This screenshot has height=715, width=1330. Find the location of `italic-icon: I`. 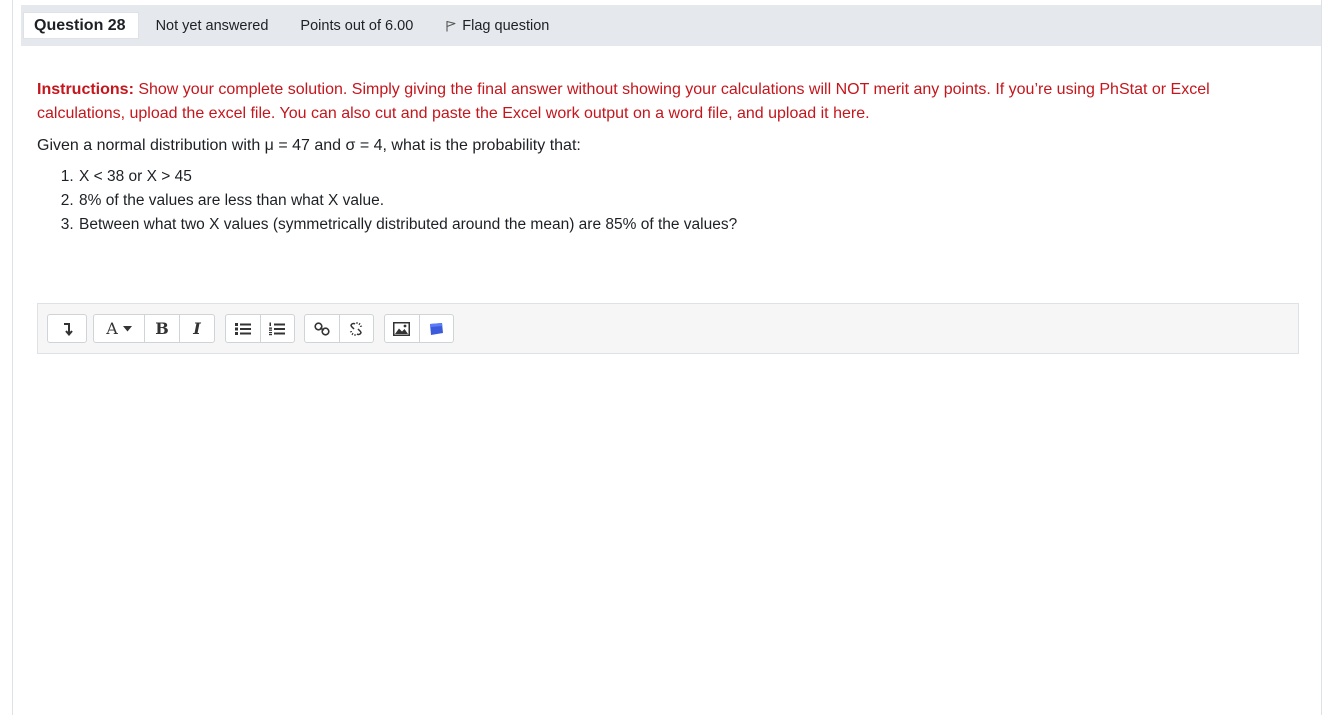

italic-icon: I is located at coordinates (197, 328).